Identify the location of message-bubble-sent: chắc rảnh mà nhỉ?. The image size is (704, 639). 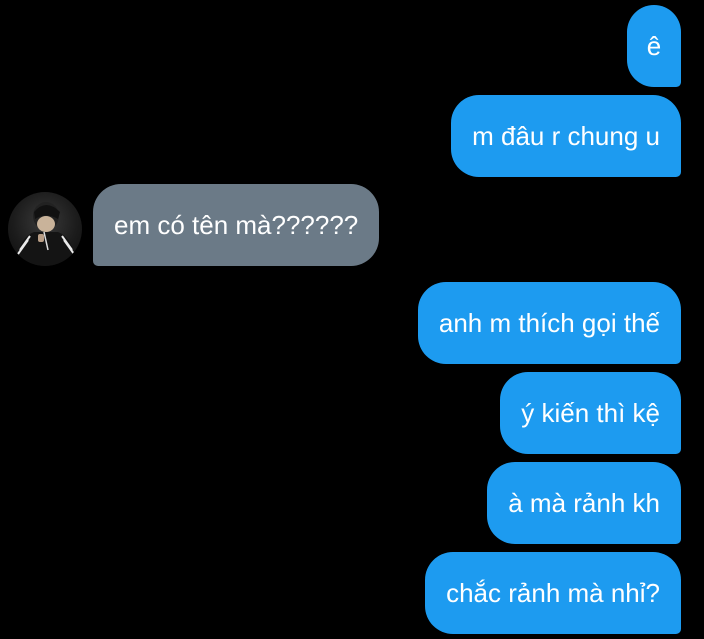
(553, 593).